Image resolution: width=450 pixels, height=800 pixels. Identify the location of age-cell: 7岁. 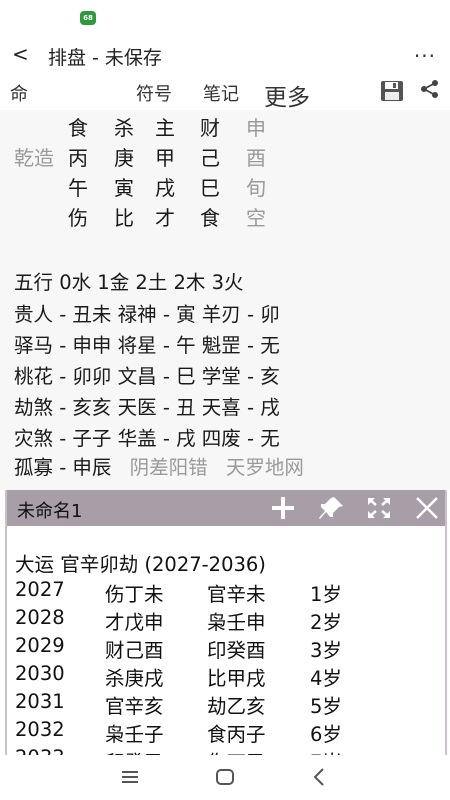
(326, 750).